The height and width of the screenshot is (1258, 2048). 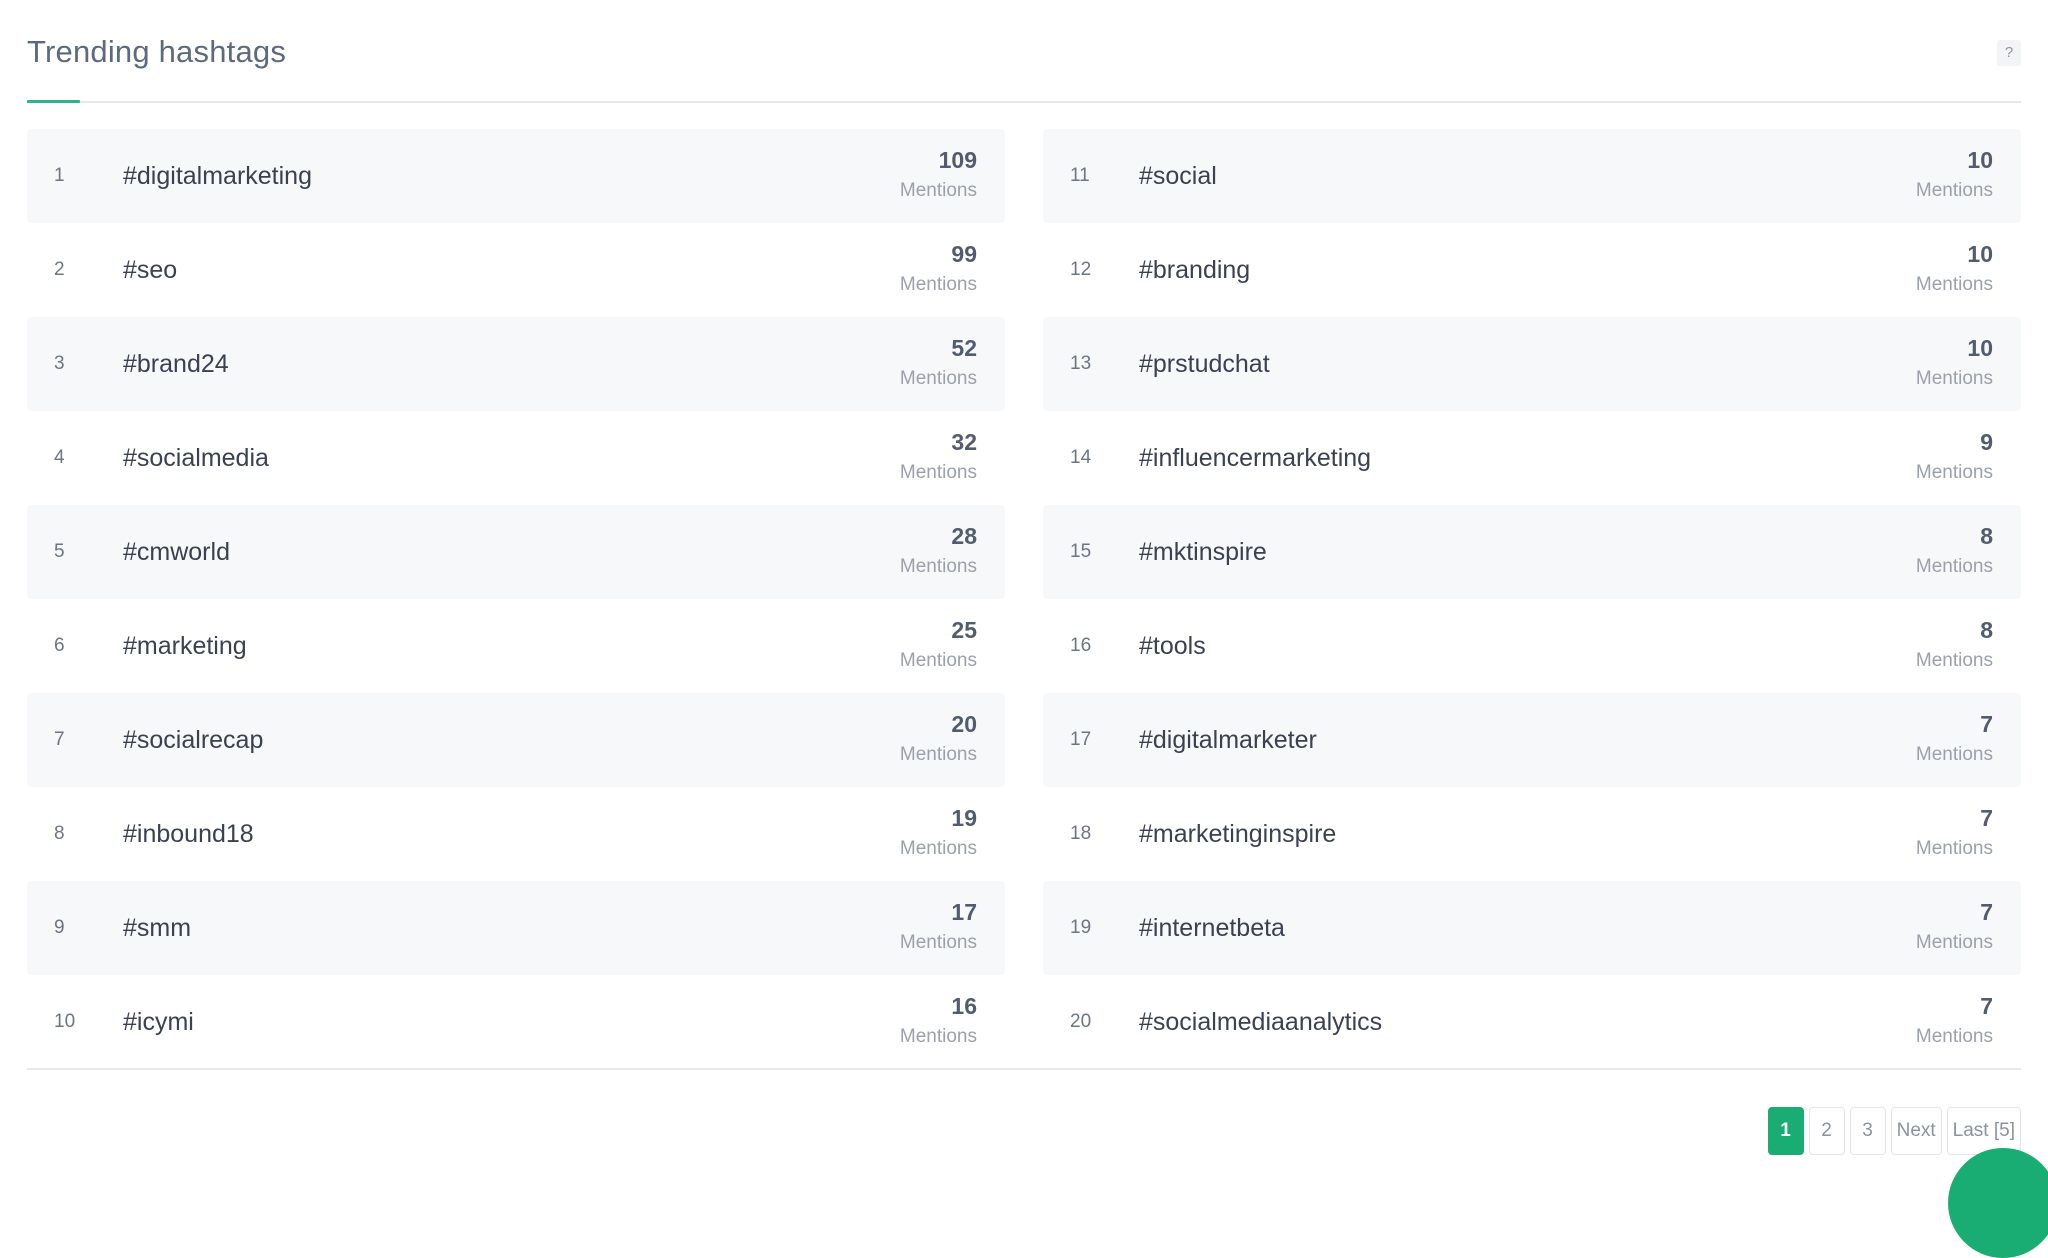 I want to click on hashtag-link: #marketing, so click(x=185, y=646).